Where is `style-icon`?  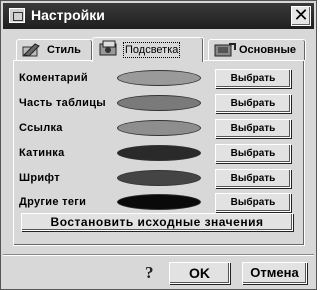 style-icon is located at coordinates (31, 50).